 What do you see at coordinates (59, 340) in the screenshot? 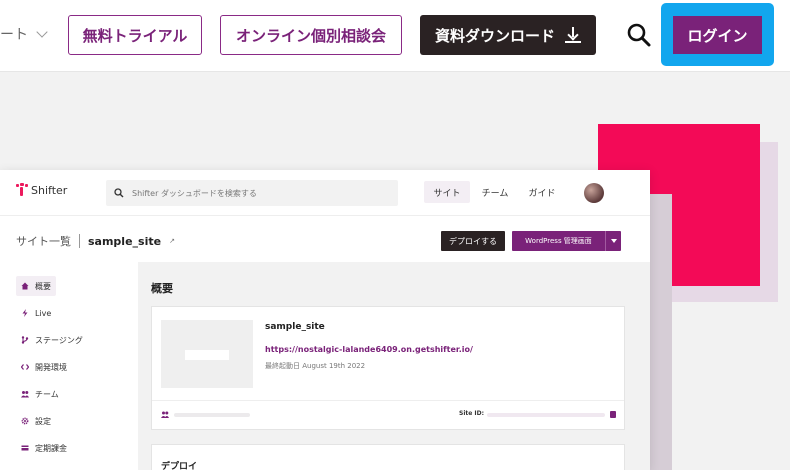
I see `sidebar-item-label: ステージング` at bounding box center [59, 340].